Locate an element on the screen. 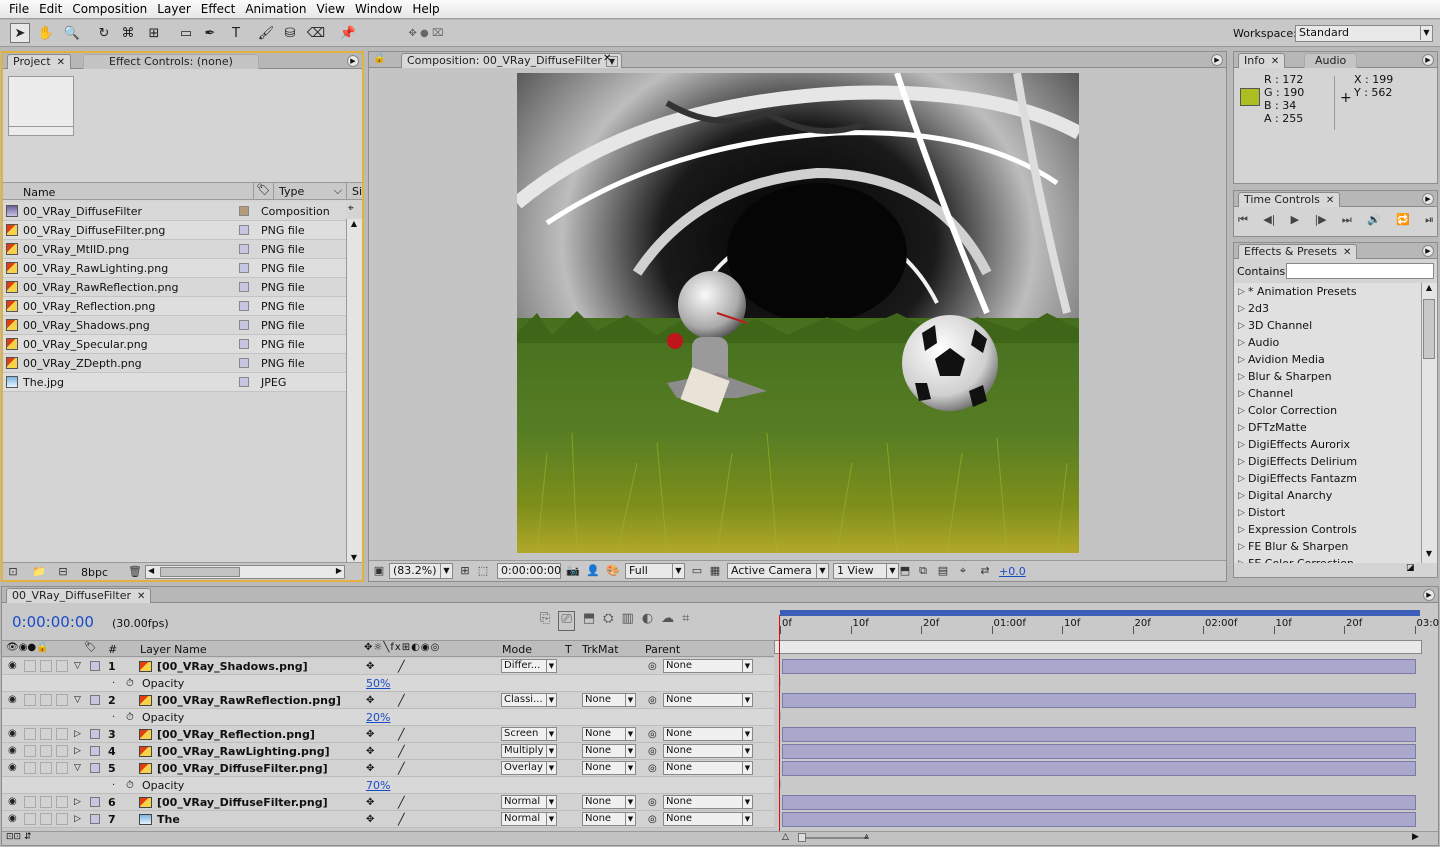  solo-toggle is located at coordinates (46, 751).